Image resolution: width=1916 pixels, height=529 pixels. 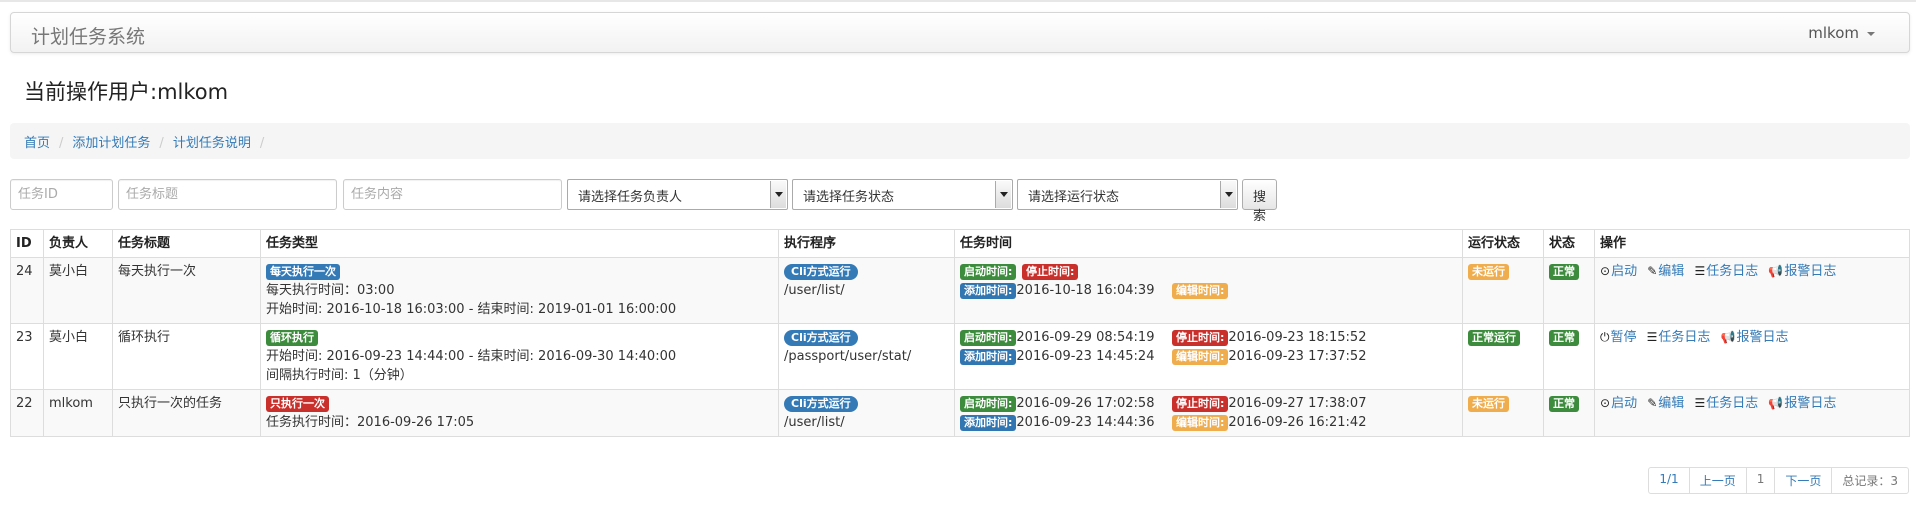 I want to click on run-status-badge: 正常运行, so click(x=1494, y=338).